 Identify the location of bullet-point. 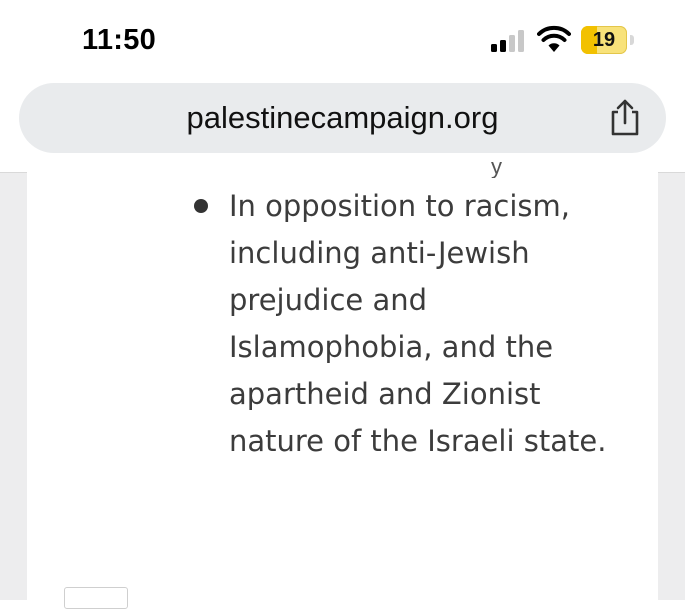
(201, 206).